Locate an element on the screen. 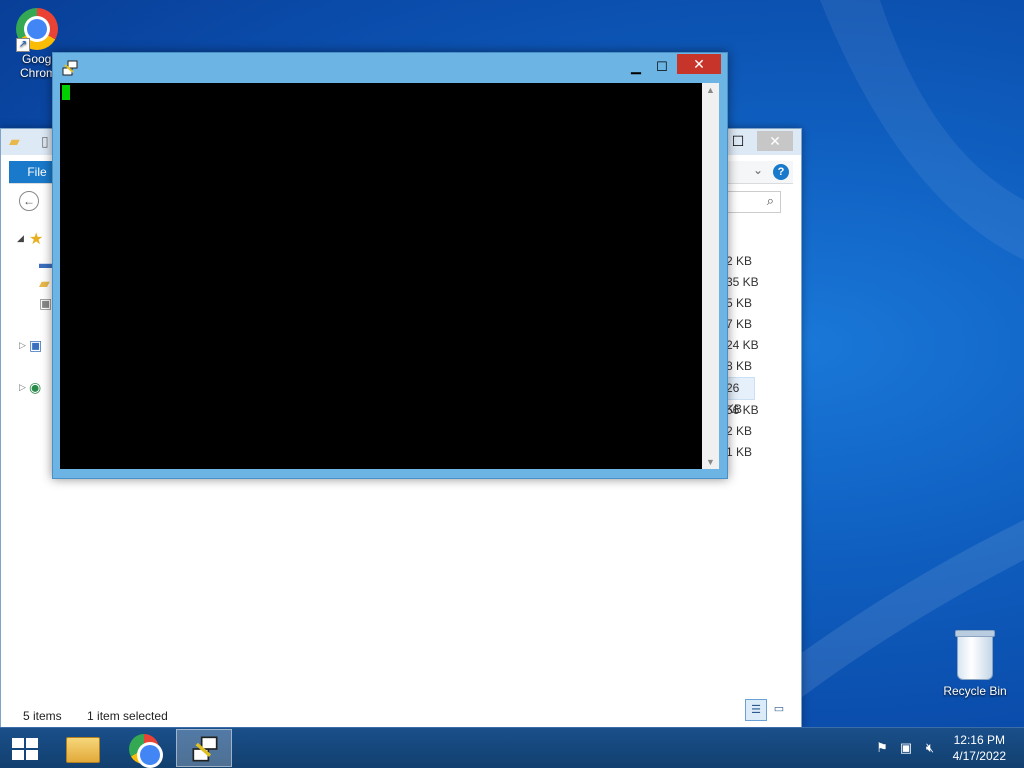 The image size is (1024, 768). desktop-icon-recycle-bin: Recycle Bin is located at coordinates (975, 664).